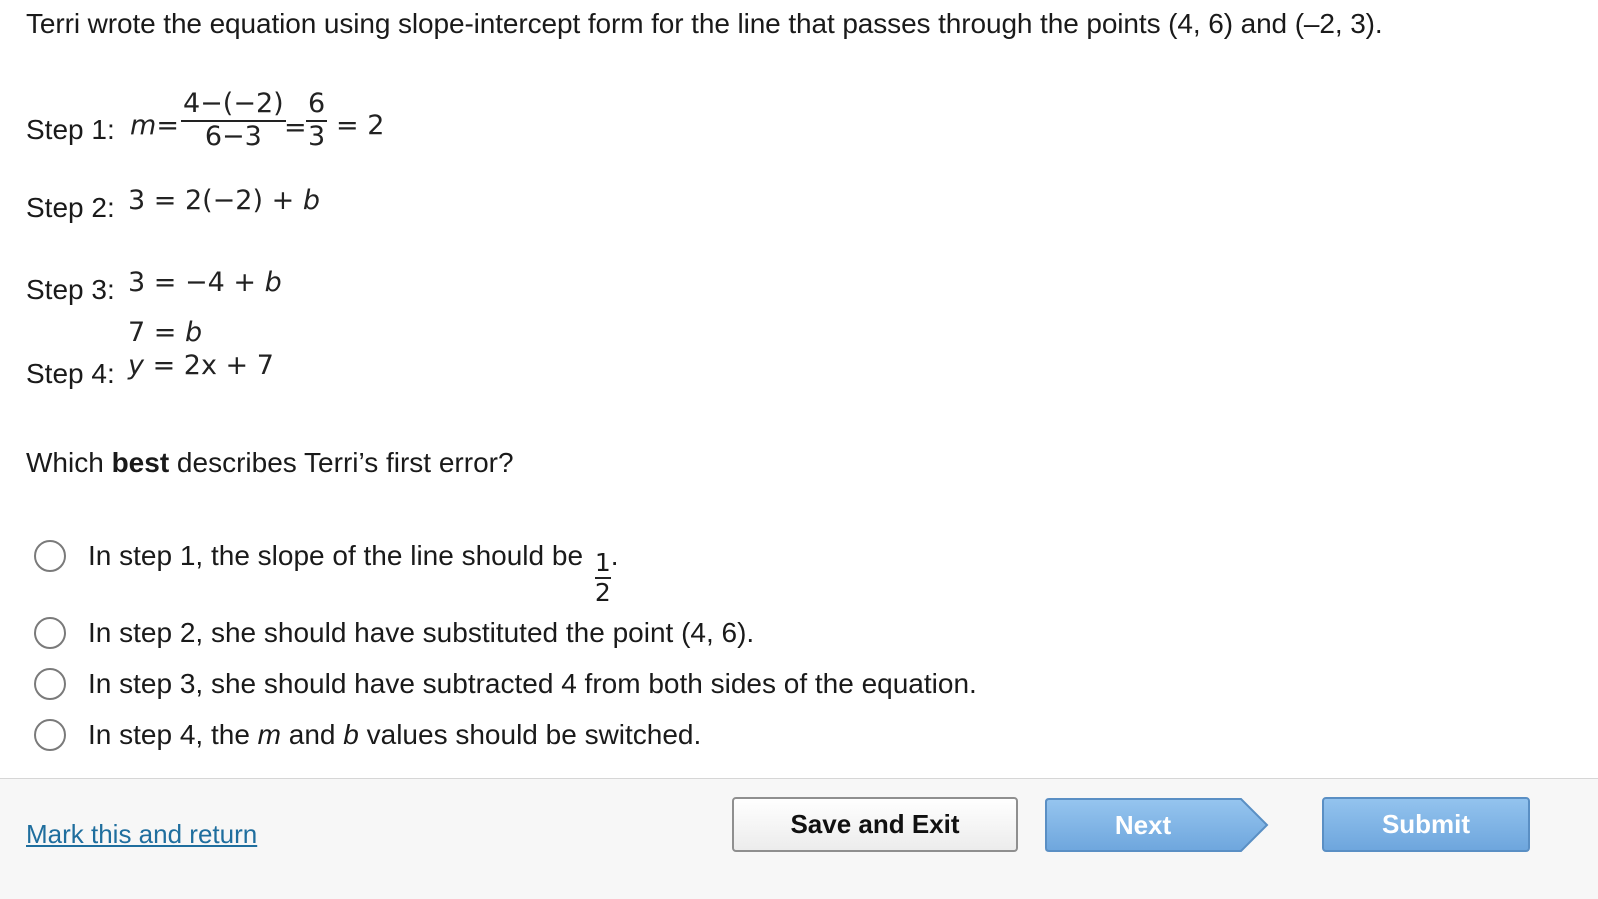 This screenshot has width=1598, height=899. What do you see at coordinates (295, 127) in the screenshot?
I see `step-1-equals: =` at bounding box center [295, 127].